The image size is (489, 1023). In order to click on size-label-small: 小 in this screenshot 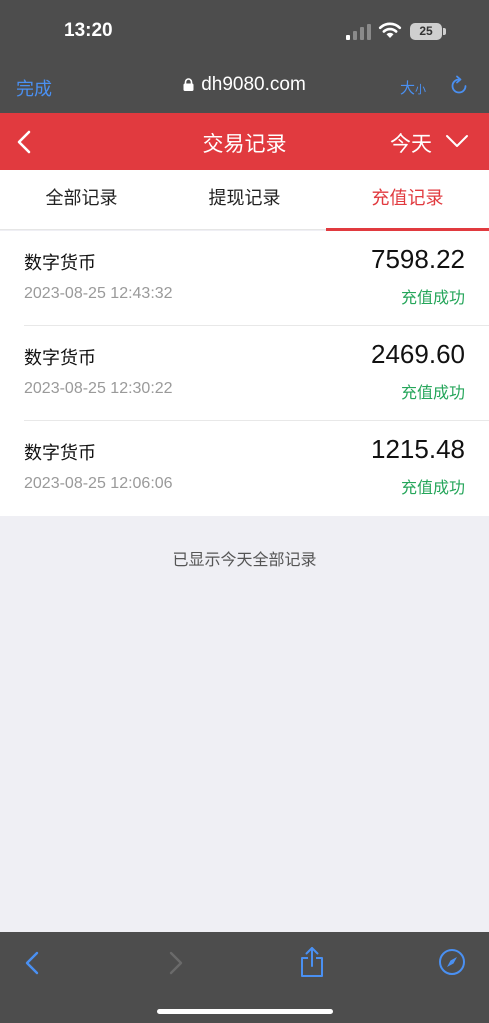, I will do `click(421, 89)`.